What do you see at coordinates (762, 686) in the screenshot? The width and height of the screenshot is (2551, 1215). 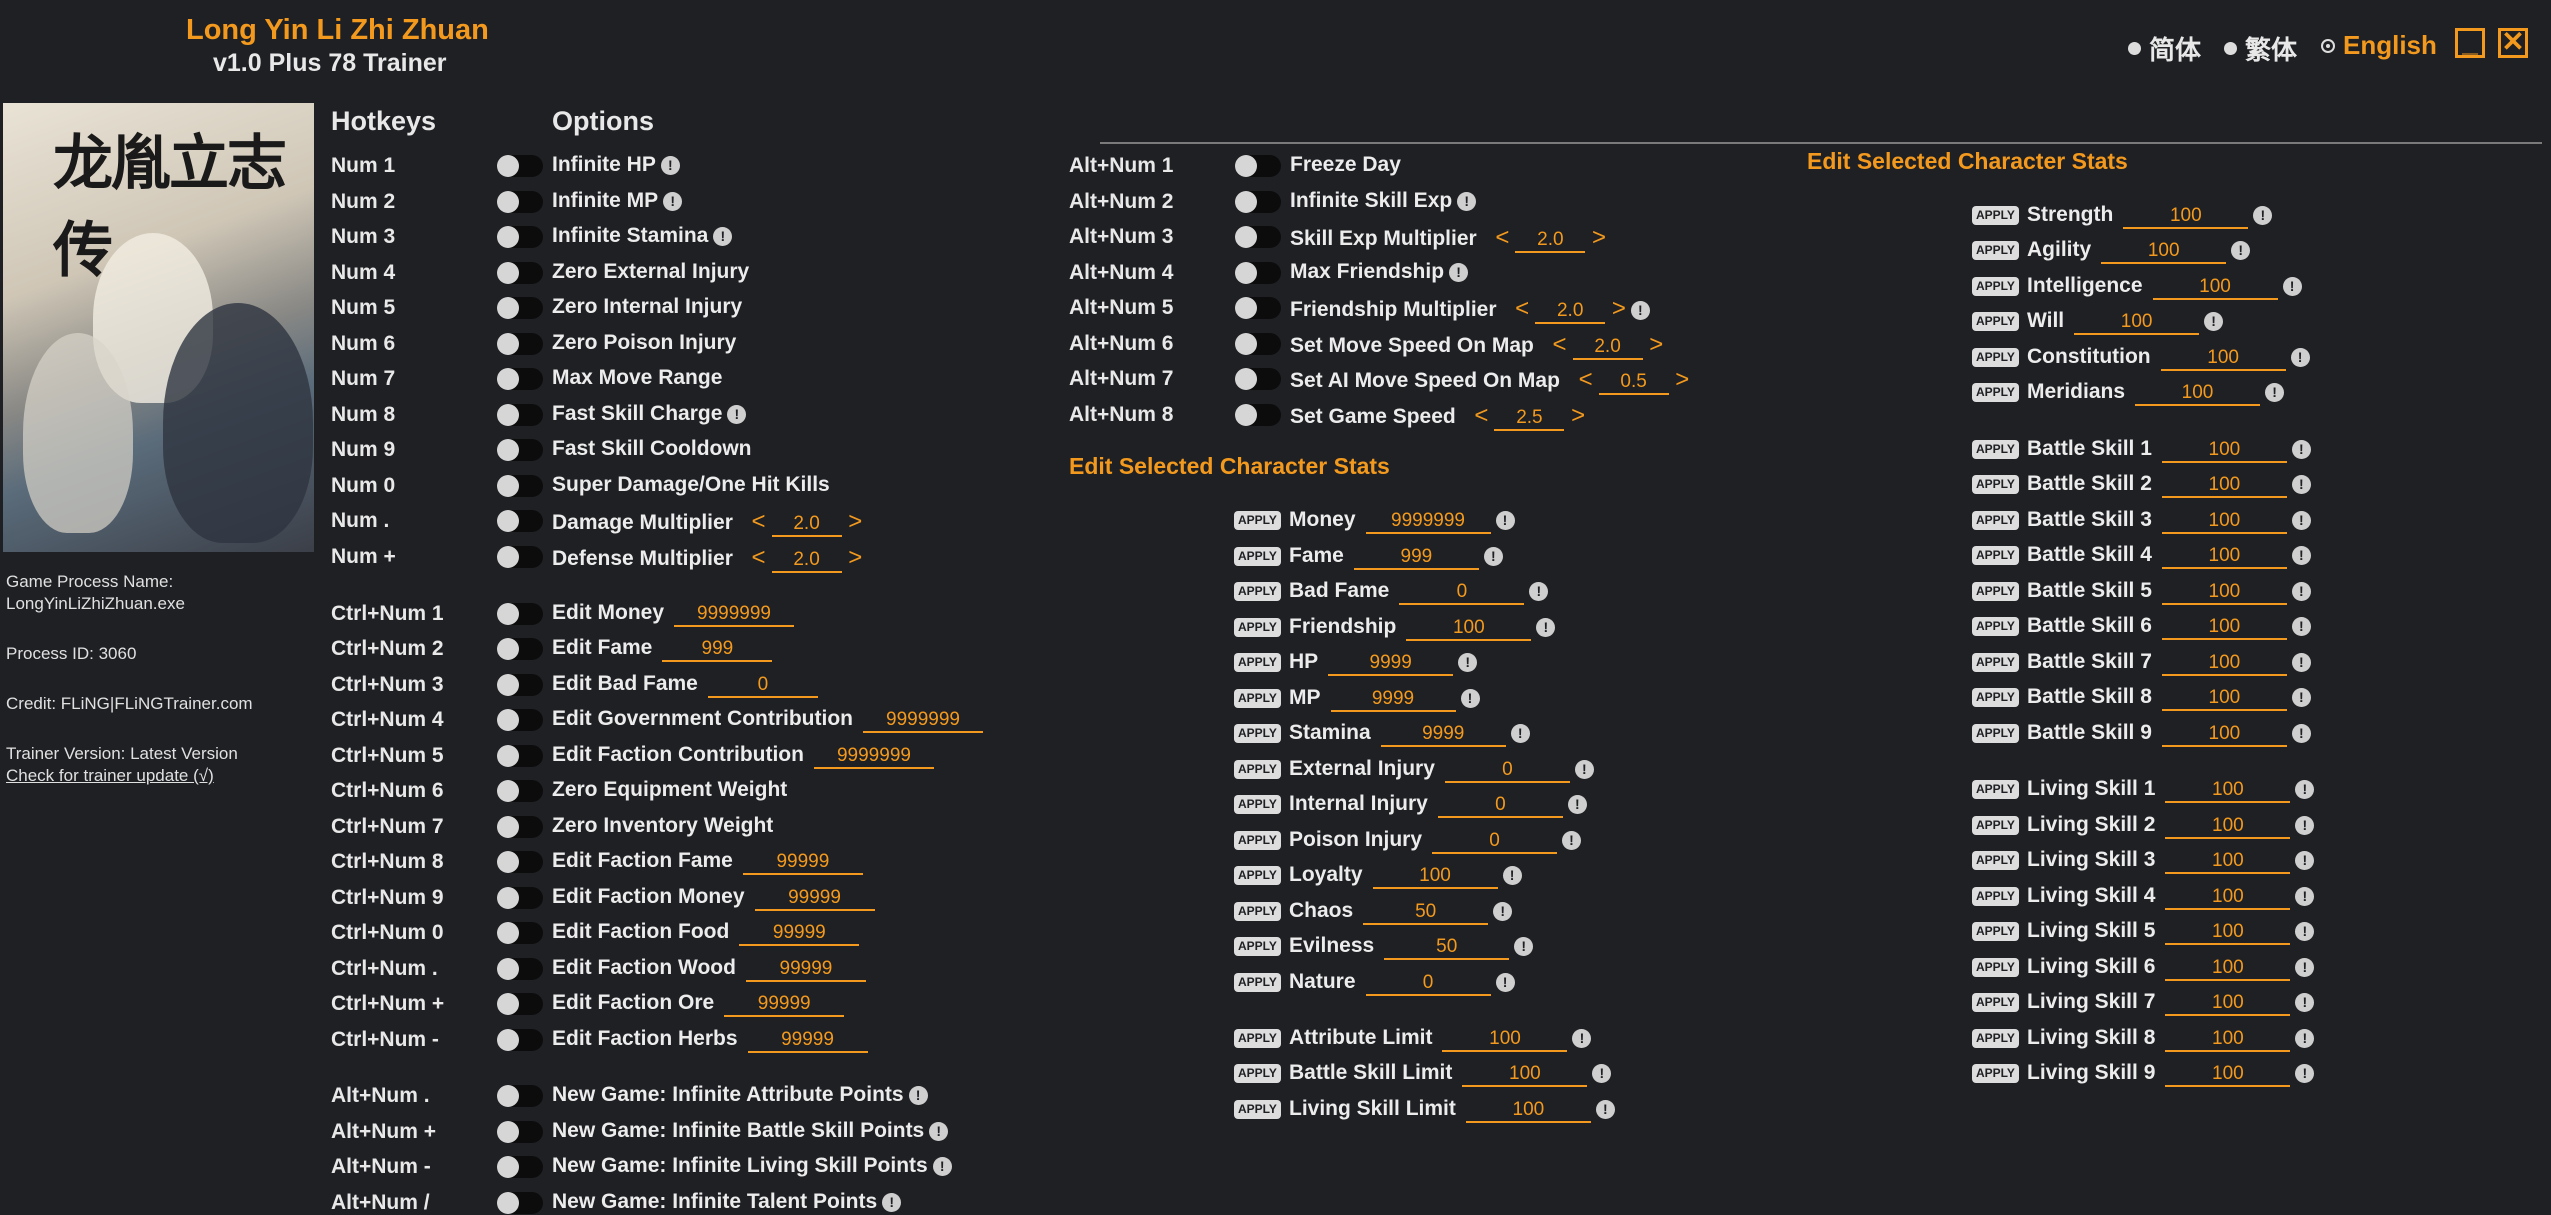 I see `value-input: 0` at bounding box center [762, 686].